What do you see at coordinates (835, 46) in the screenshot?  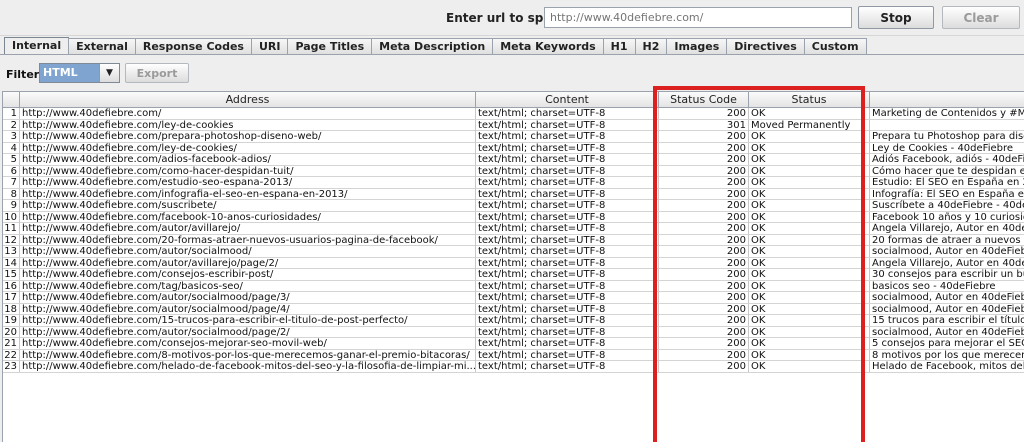 I see `tab-custom: Custom` at bounding box center [835, 46].